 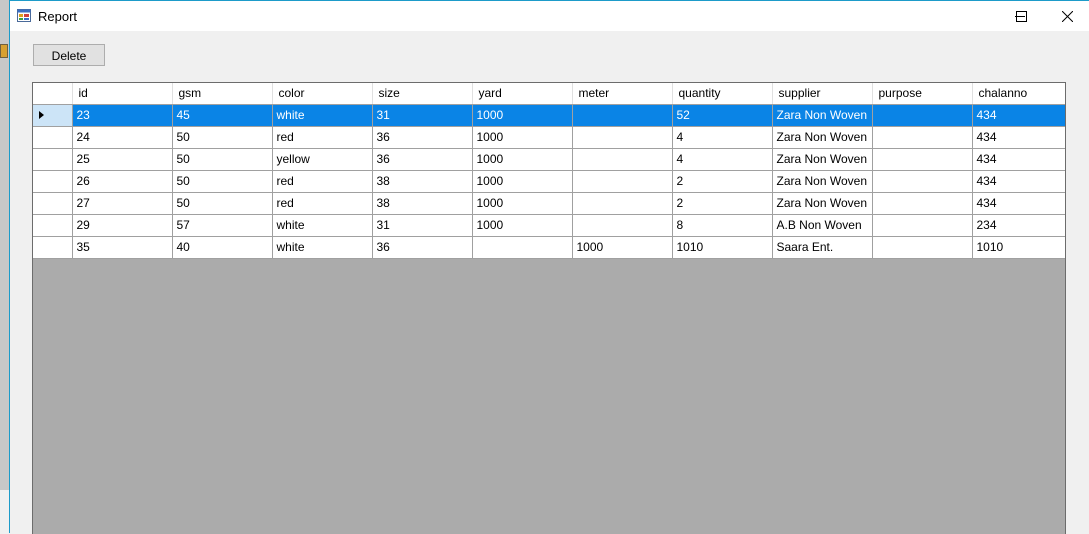 What do you see at coordinates (1066, 16) in the screenshot?
I see `close-button` at bounding box center [1066, 16].